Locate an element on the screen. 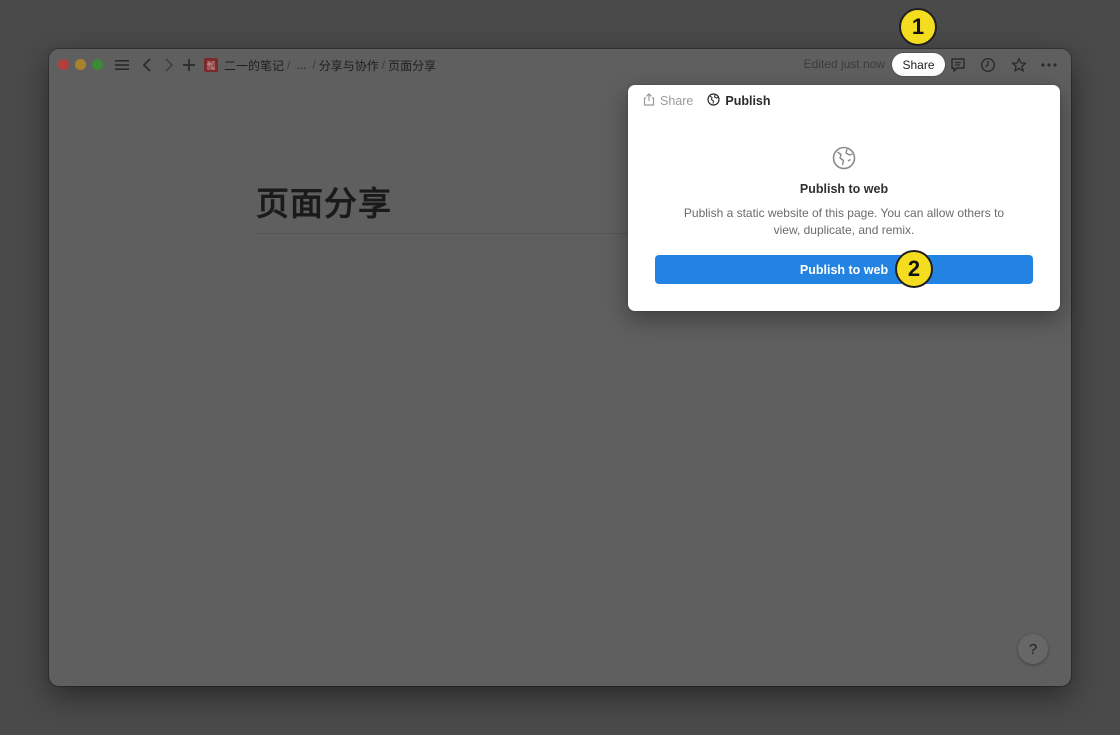  publish-heading: Publish to web is located at coordinates (844, 189).